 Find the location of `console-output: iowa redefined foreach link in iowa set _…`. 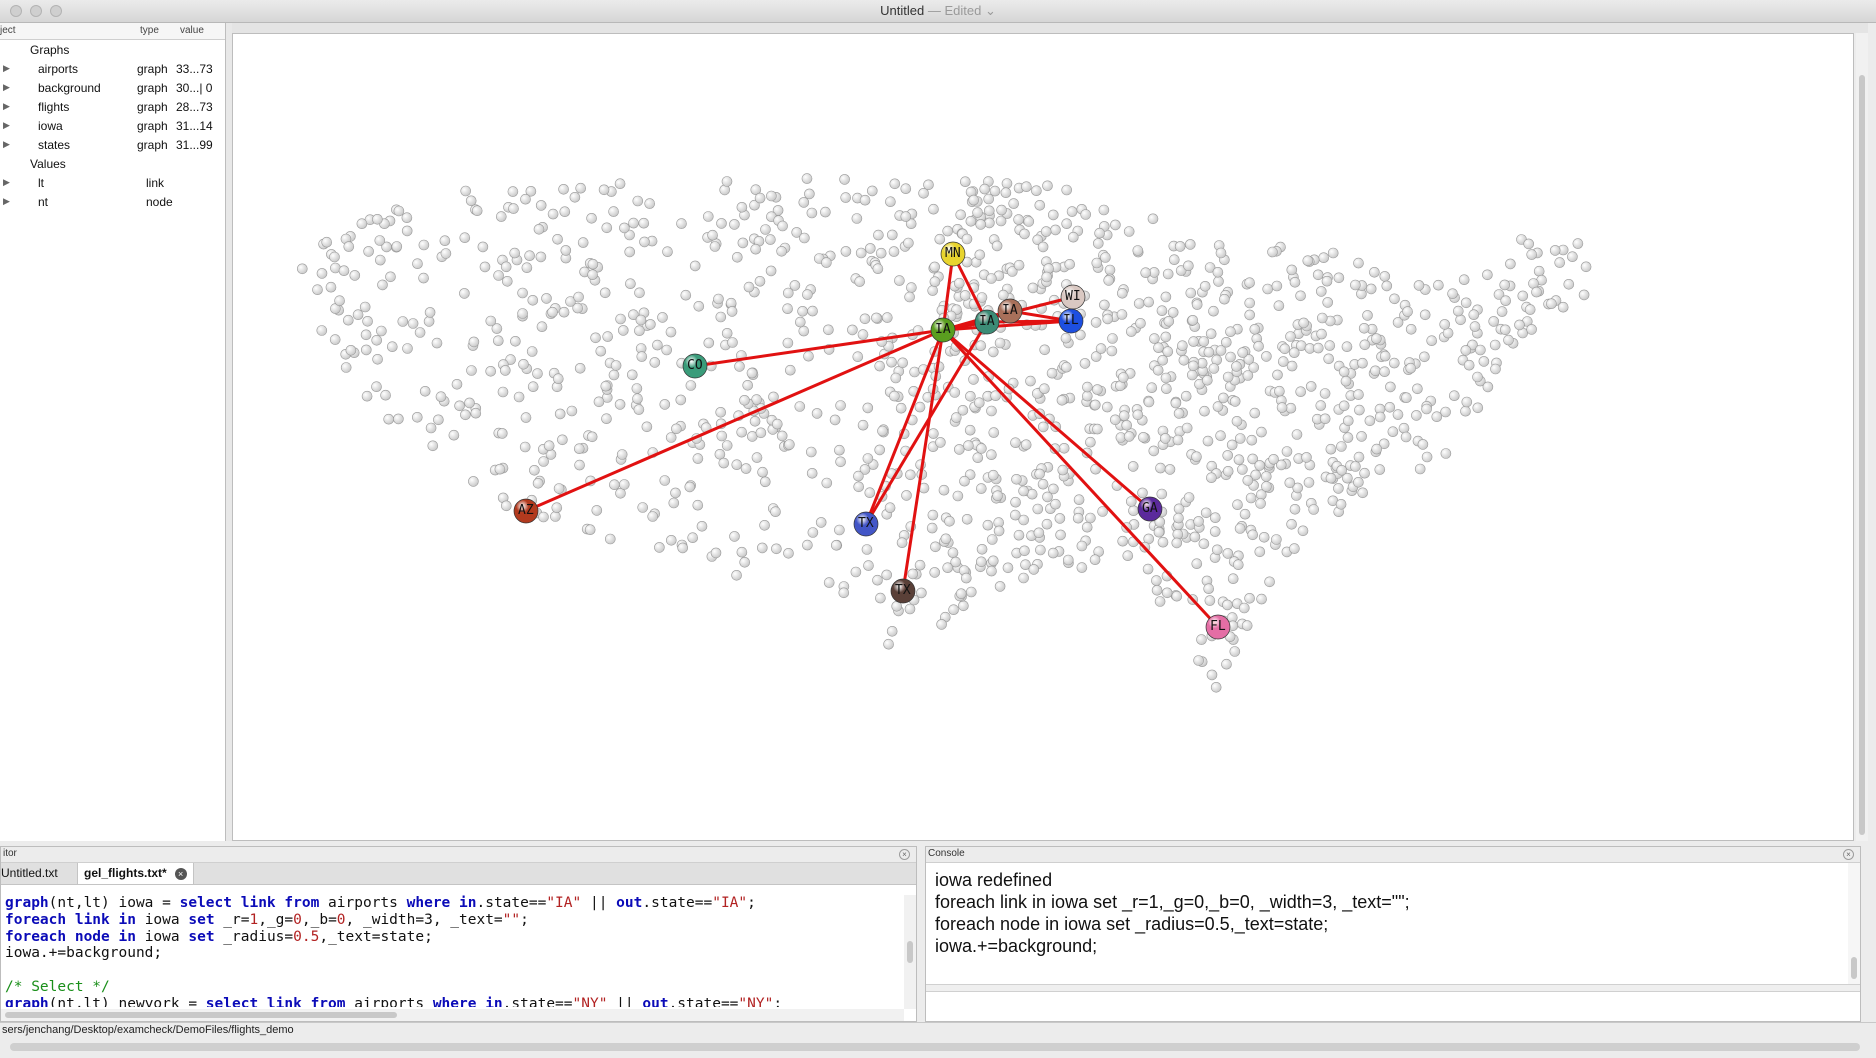

console-output: iowa redefined foreach link in iowa set _… is located at coordinates (1385, 913).